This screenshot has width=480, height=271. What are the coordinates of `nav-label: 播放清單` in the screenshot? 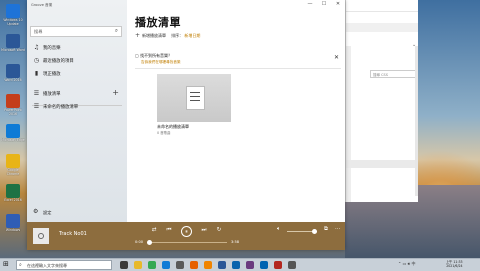 It's located at (52, 94).